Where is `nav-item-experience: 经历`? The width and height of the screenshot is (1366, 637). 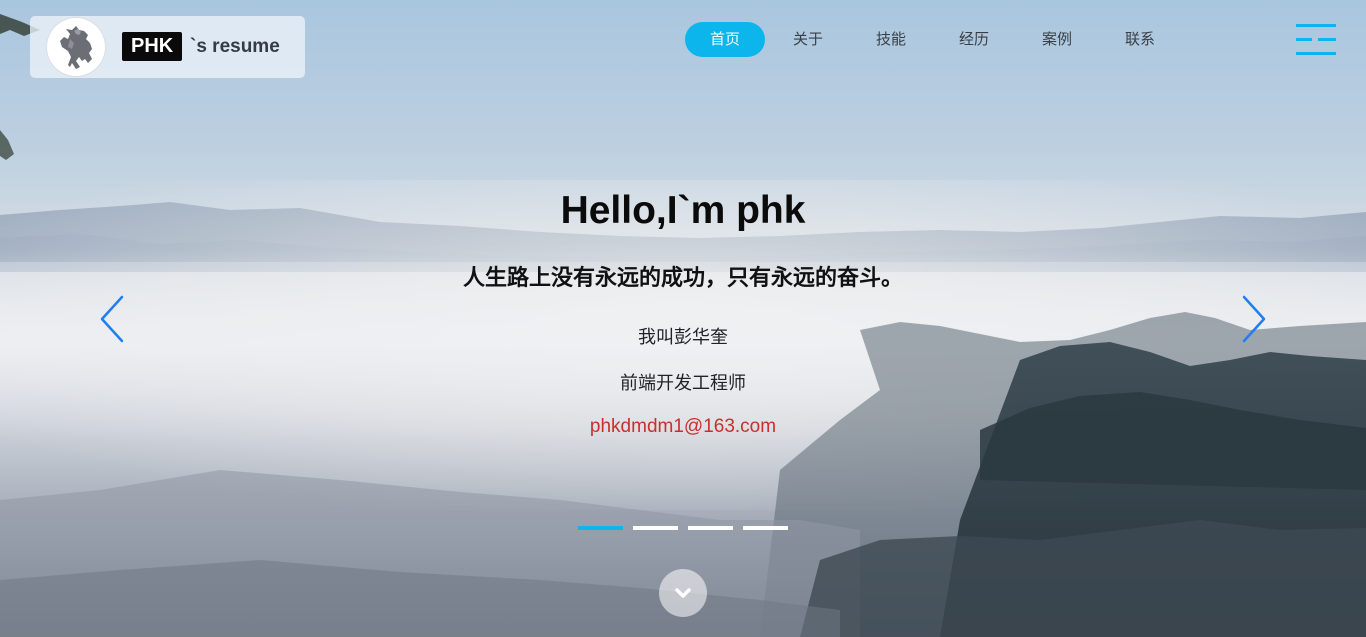
nav-item-experience: 经历 is located at coordinates (974, 39).